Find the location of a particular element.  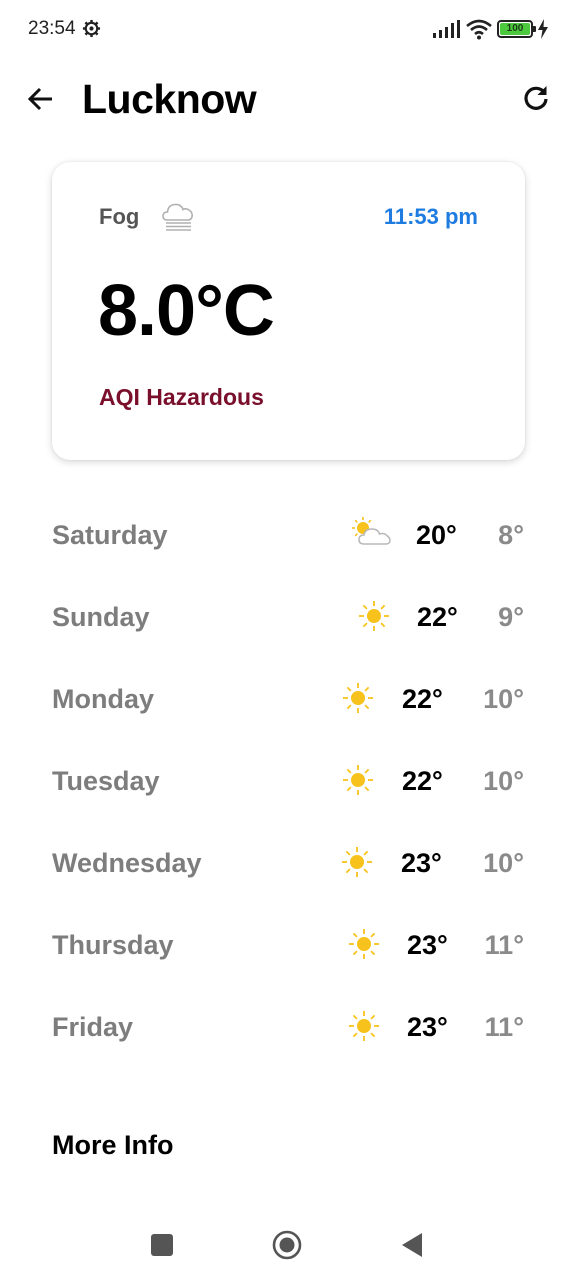

forecast-day: Sunday is located at coordinates (101, 617).